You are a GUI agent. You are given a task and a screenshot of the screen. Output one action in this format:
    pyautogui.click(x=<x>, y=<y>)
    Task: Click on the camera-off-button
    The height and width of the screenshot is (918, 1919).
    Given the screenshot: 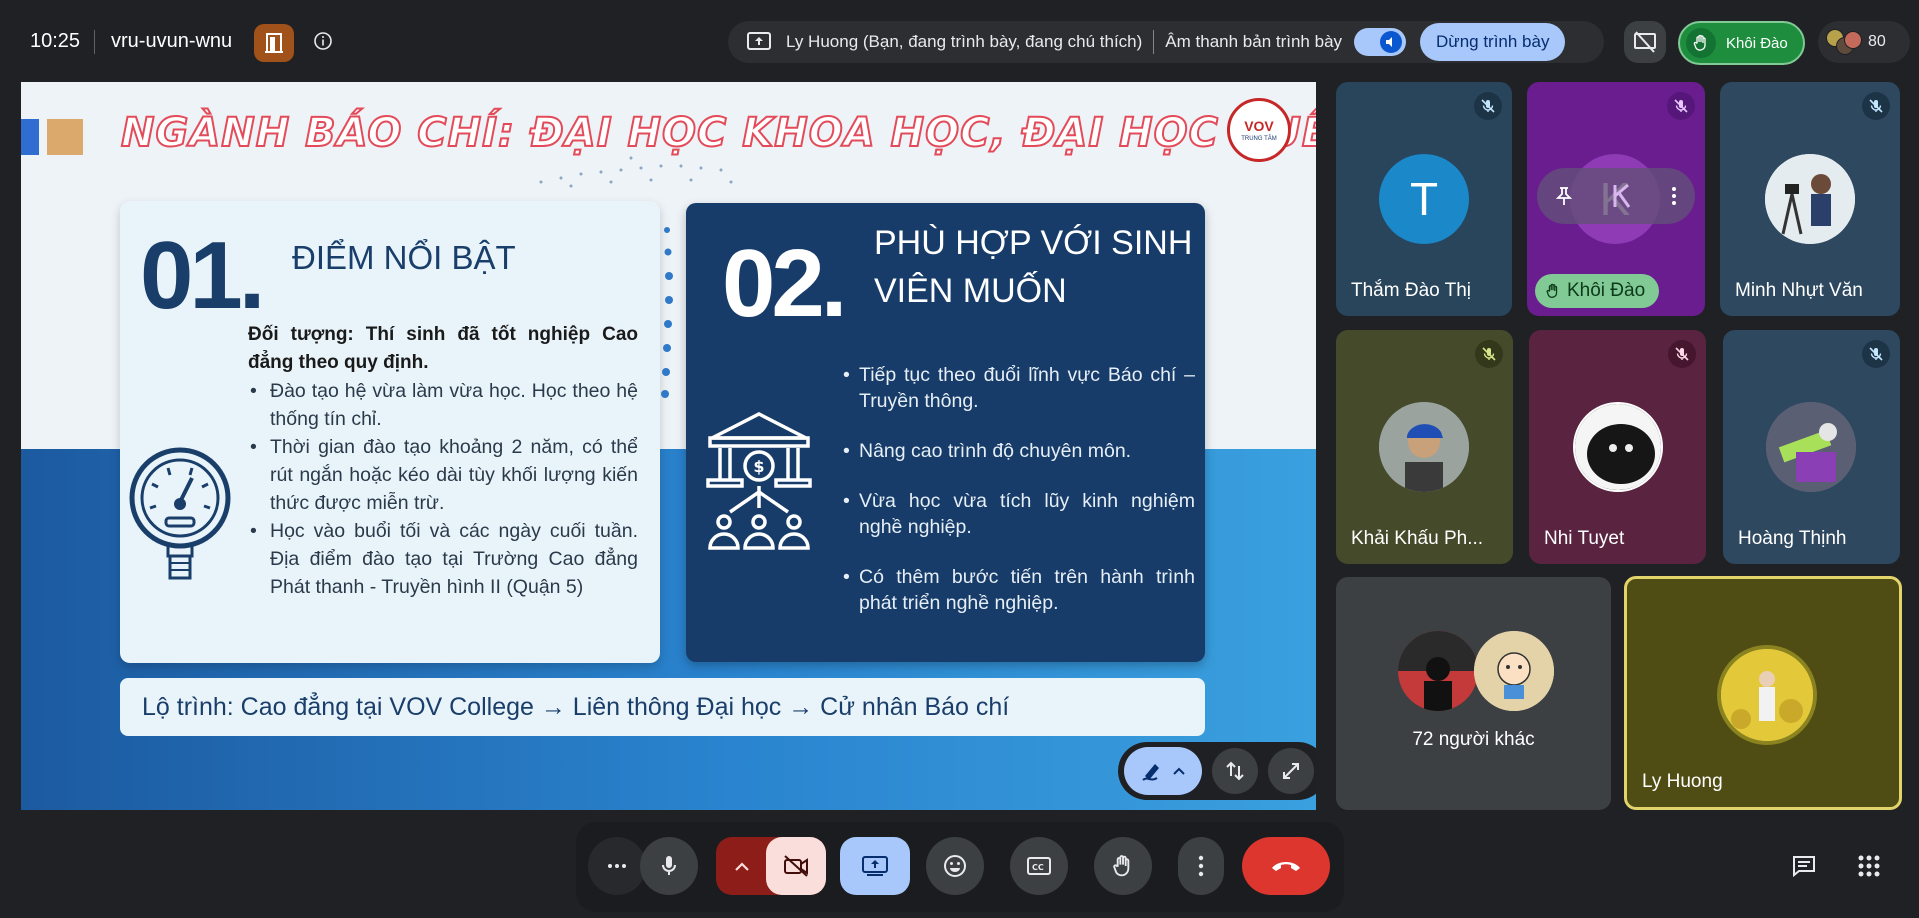 What is the action you would take?
    pyautogui.click(x=796, y=866)
    